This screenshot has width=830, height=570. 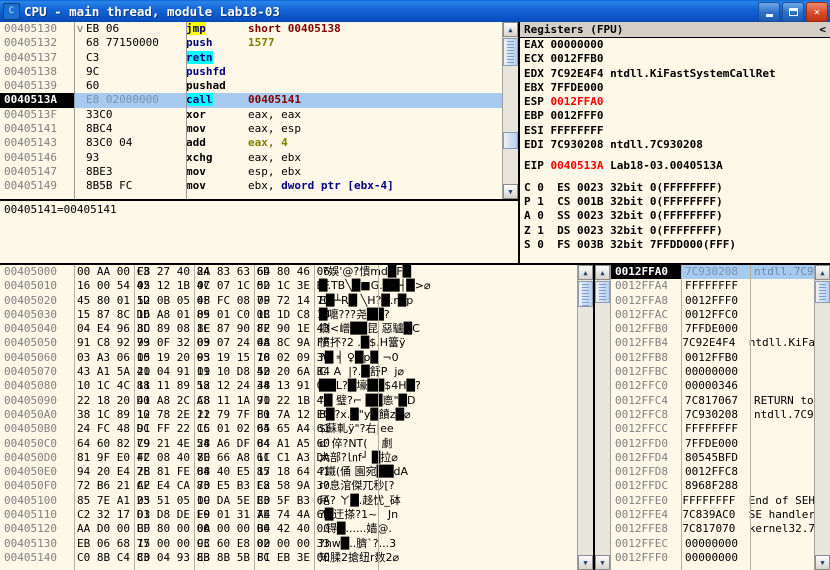 What do you see at coordinates (713, 315) in the screenshot?
I see `stack-row: 0012FFAC 0012FFC0` at bounding box center [713, 315].